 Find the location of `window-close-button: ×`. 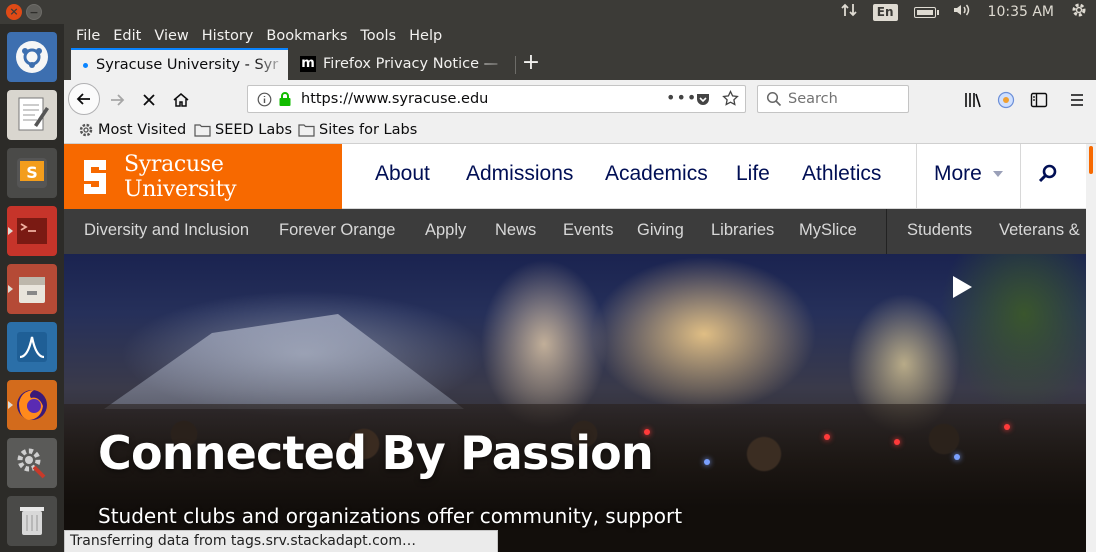

window-close-button: × is located at coordinates (14, 12).